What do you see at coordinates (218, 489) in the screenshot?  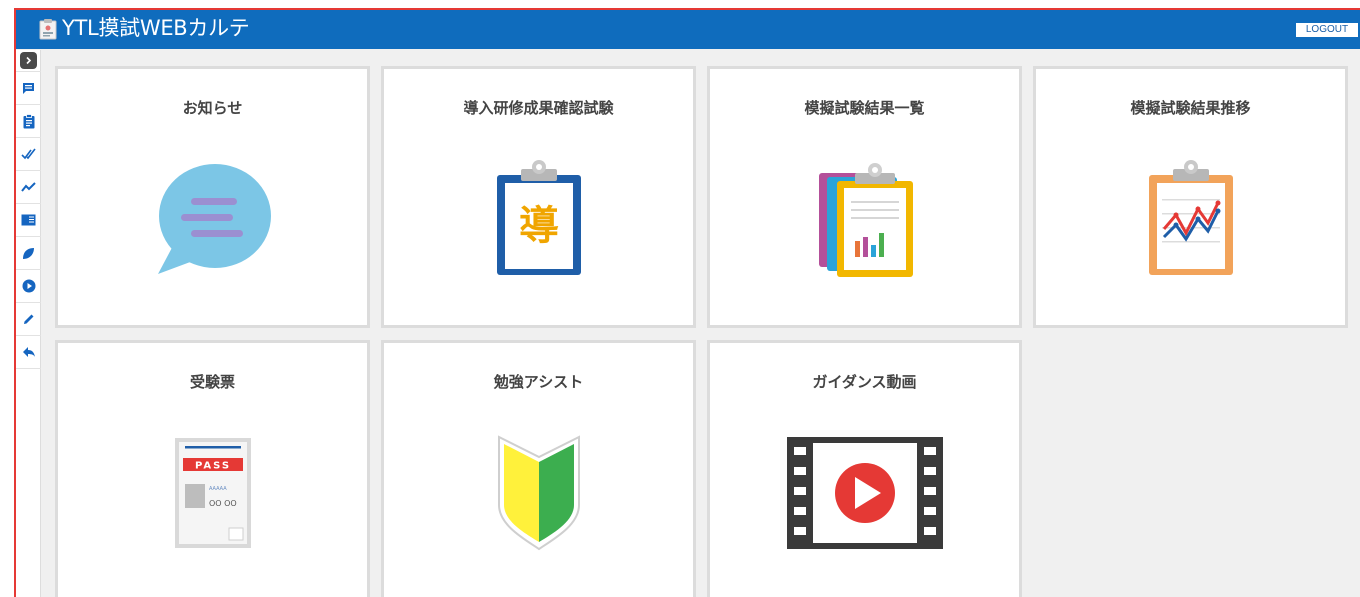 I see `ticket-line1-text: AAAAA` at bounding box center [218, 489].